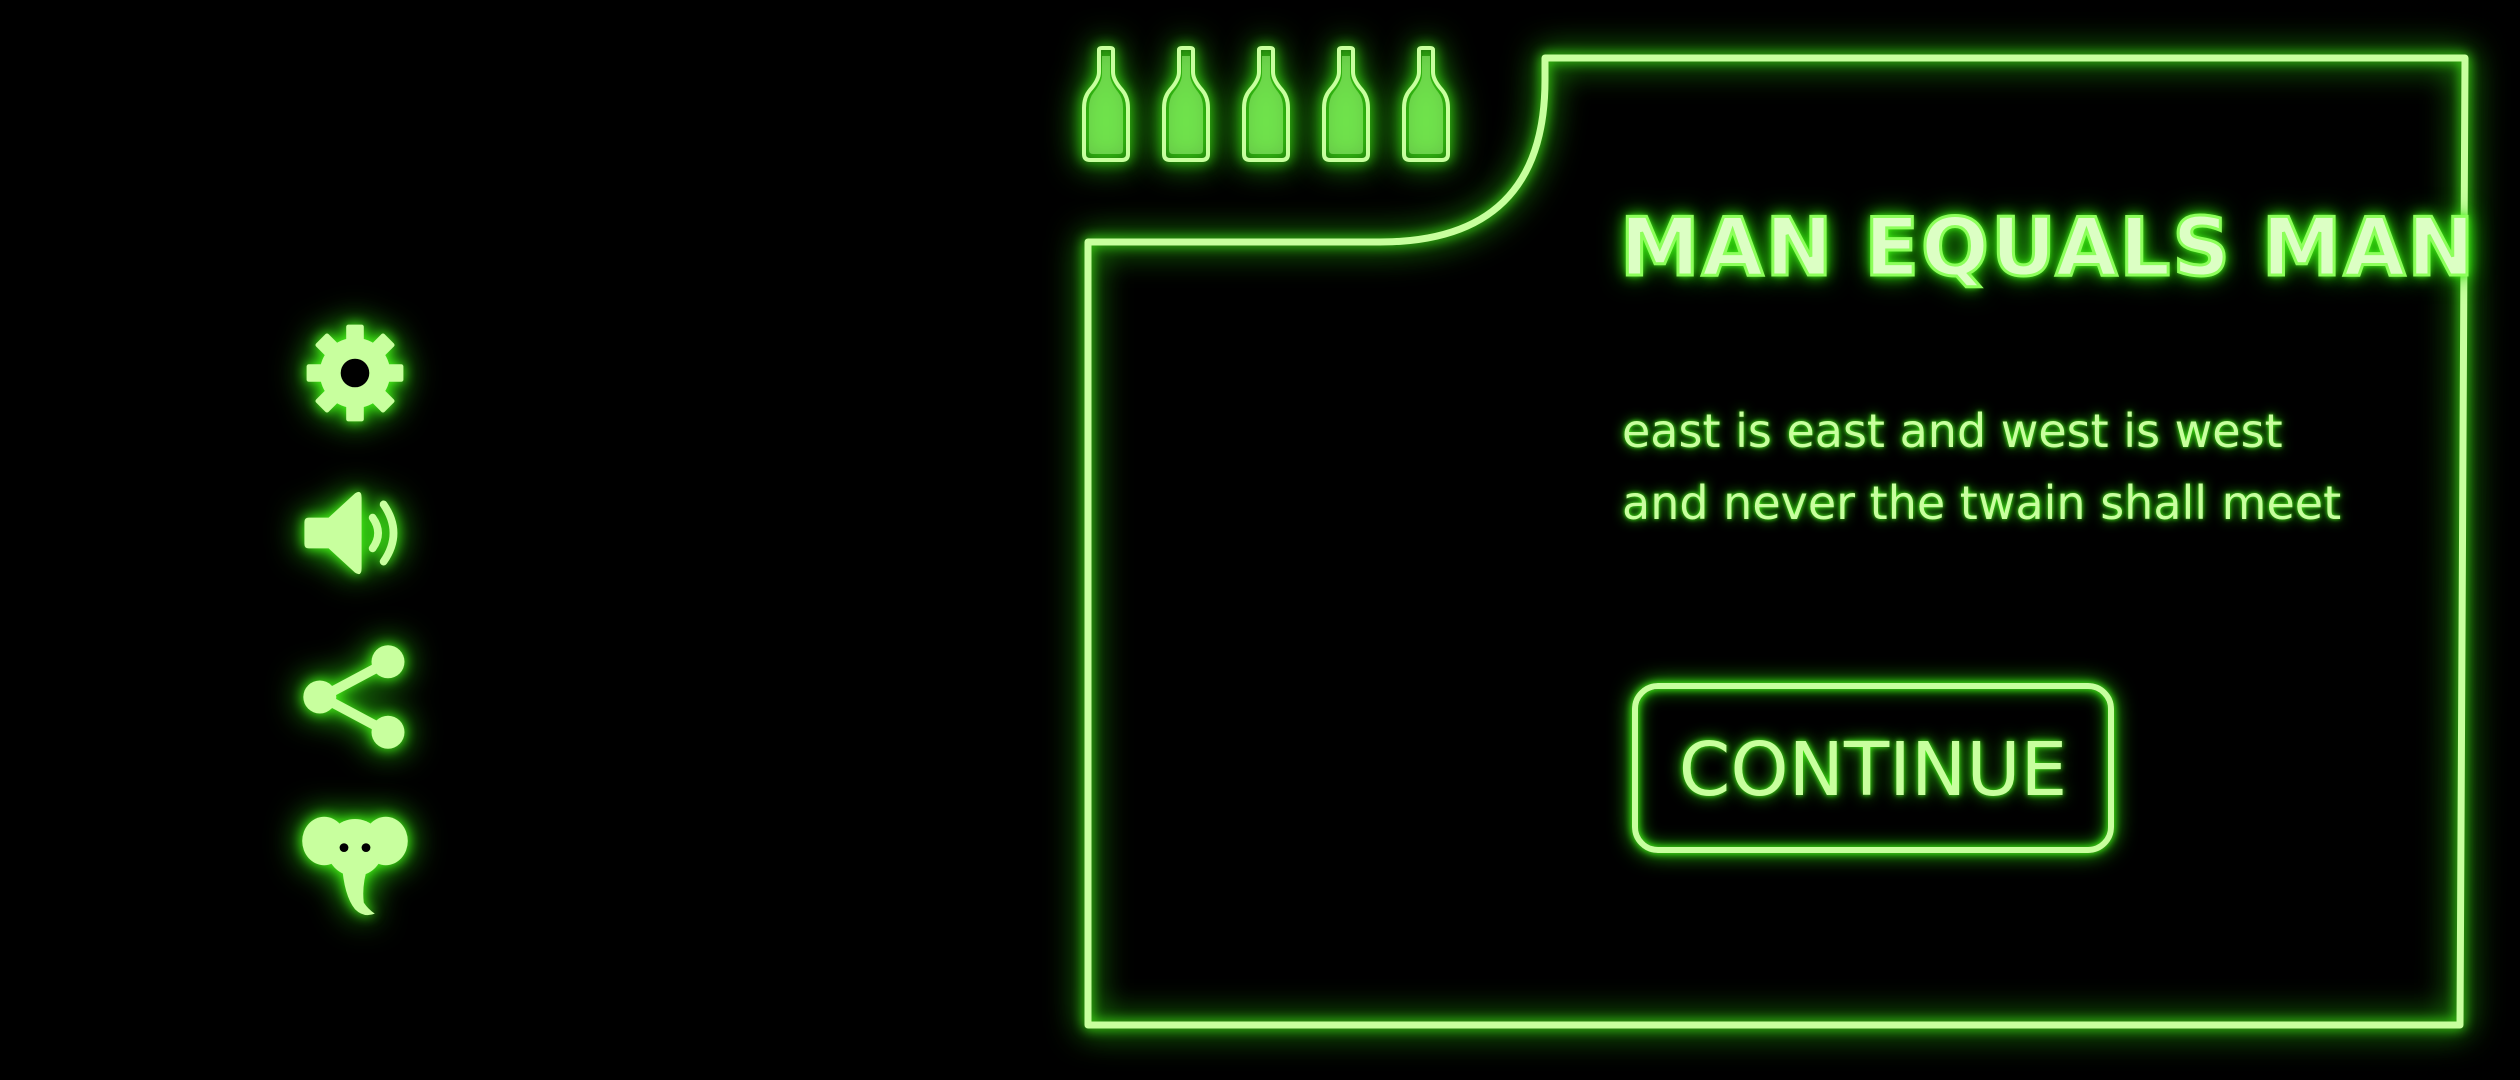 The width and height of the screenshot is (2520, 1080). Describe the element at coordinates (1982, 503) in the screenshot. I see `message-line: and never the twain shall meet` at that location.